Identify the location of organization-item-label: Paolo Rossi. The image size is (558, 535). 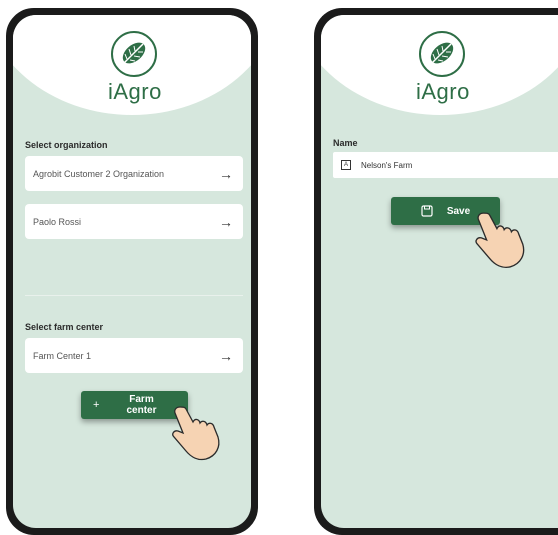
(57, 221).